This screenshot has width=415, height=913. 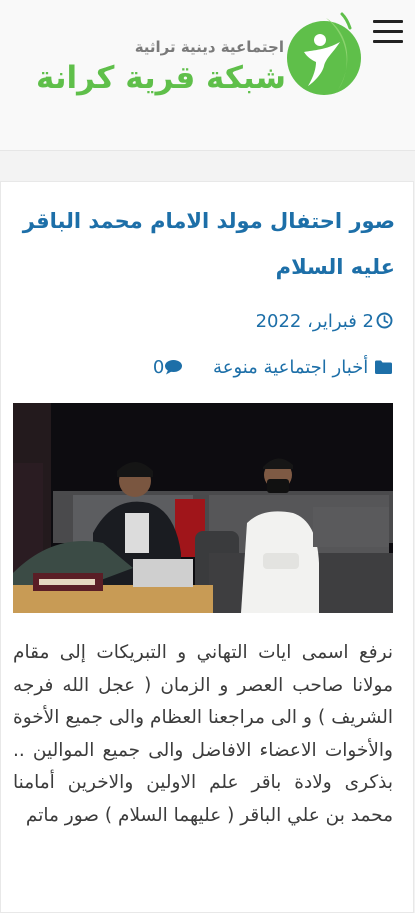 What do you see at coordinates (290, 367) in the screenshot?
I see `post-category-link: أخبار اجتماعية منوعة` at bounding box center [290, 367].